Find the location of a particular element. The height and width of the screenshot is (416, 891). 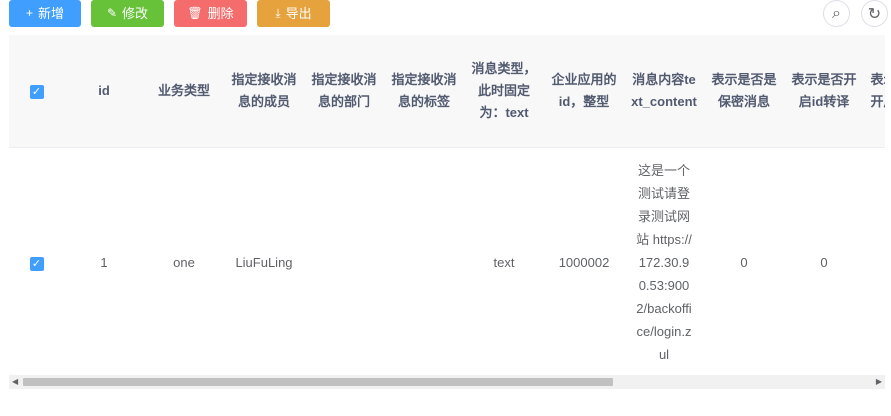

refresh-button: ↻ is located at coordinates (874, 13).